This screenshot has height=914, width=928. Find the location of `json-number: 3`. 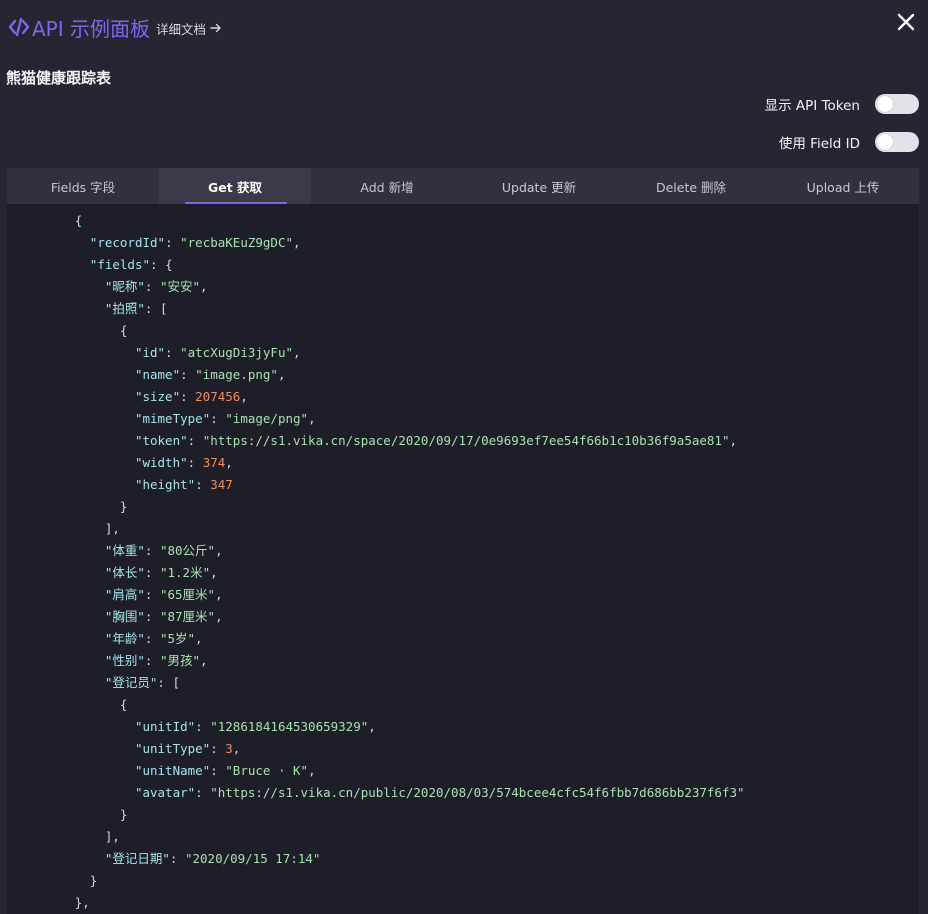

json-number: 3 is located at coordinates (229, 748).